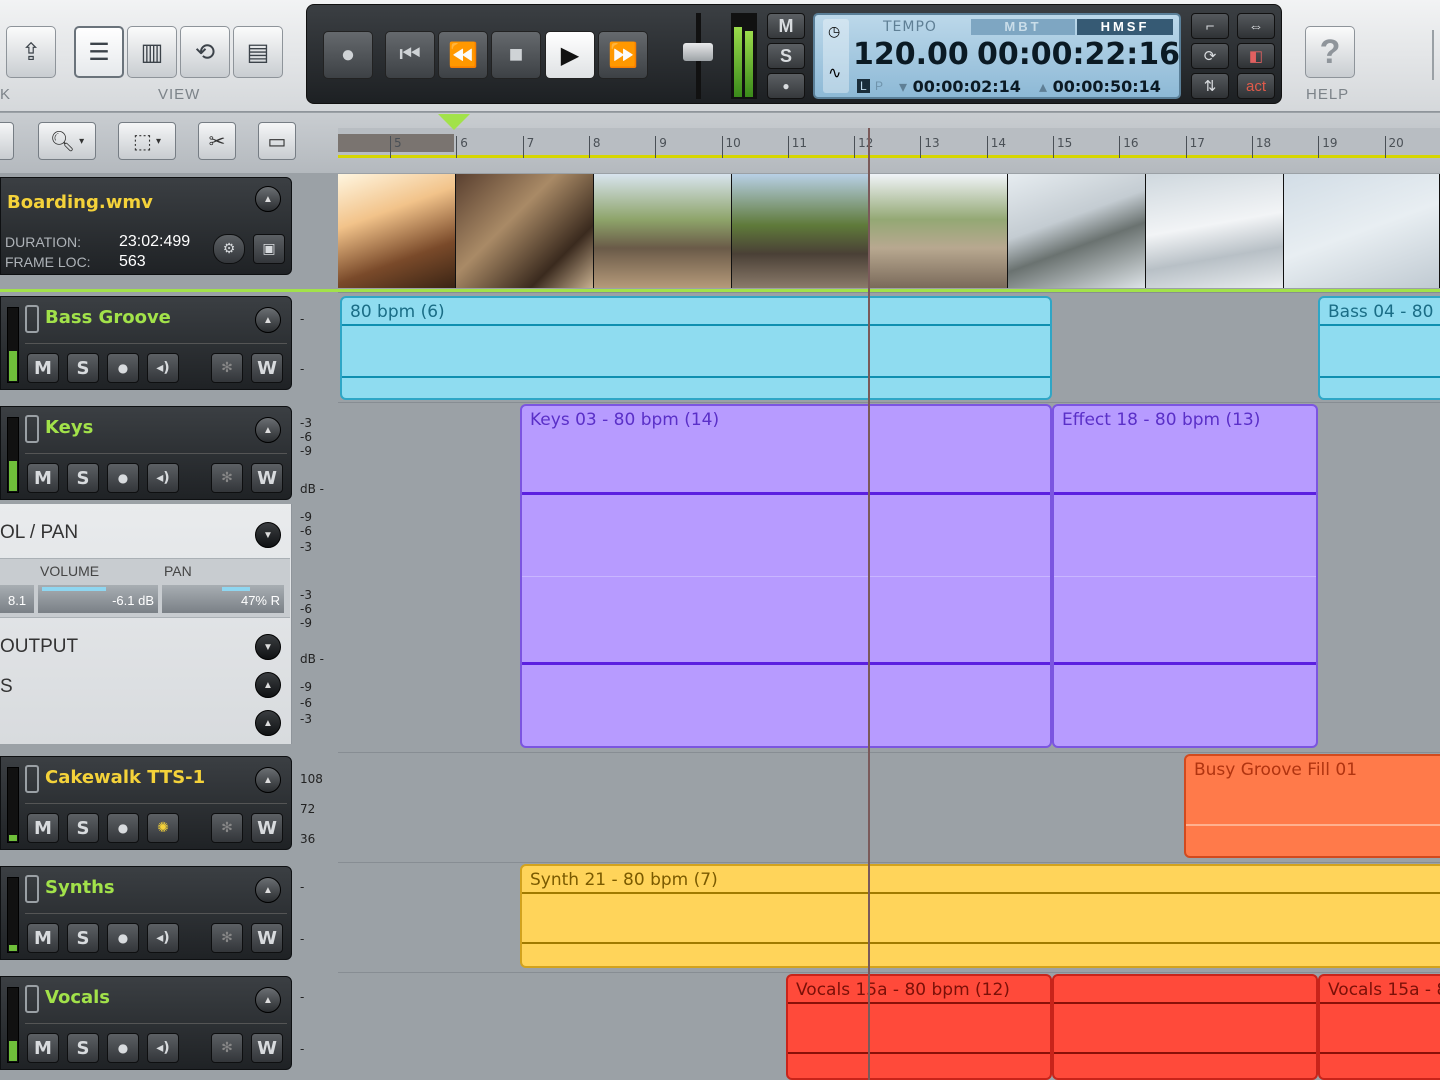  I want to click on input-echo-button: ✺, so click(163, 828).